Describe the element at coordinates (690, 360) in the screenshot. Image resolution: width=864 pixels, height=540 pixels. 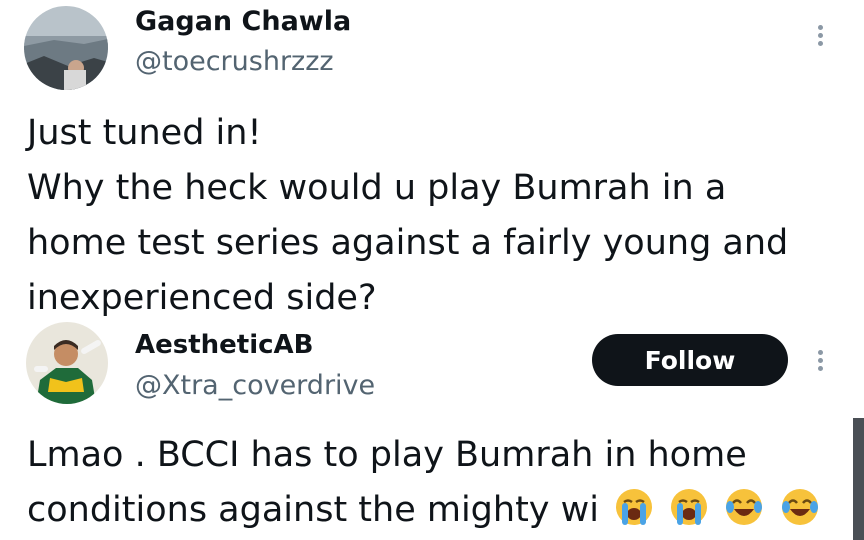
I see `follow-button: Follow` at that location.